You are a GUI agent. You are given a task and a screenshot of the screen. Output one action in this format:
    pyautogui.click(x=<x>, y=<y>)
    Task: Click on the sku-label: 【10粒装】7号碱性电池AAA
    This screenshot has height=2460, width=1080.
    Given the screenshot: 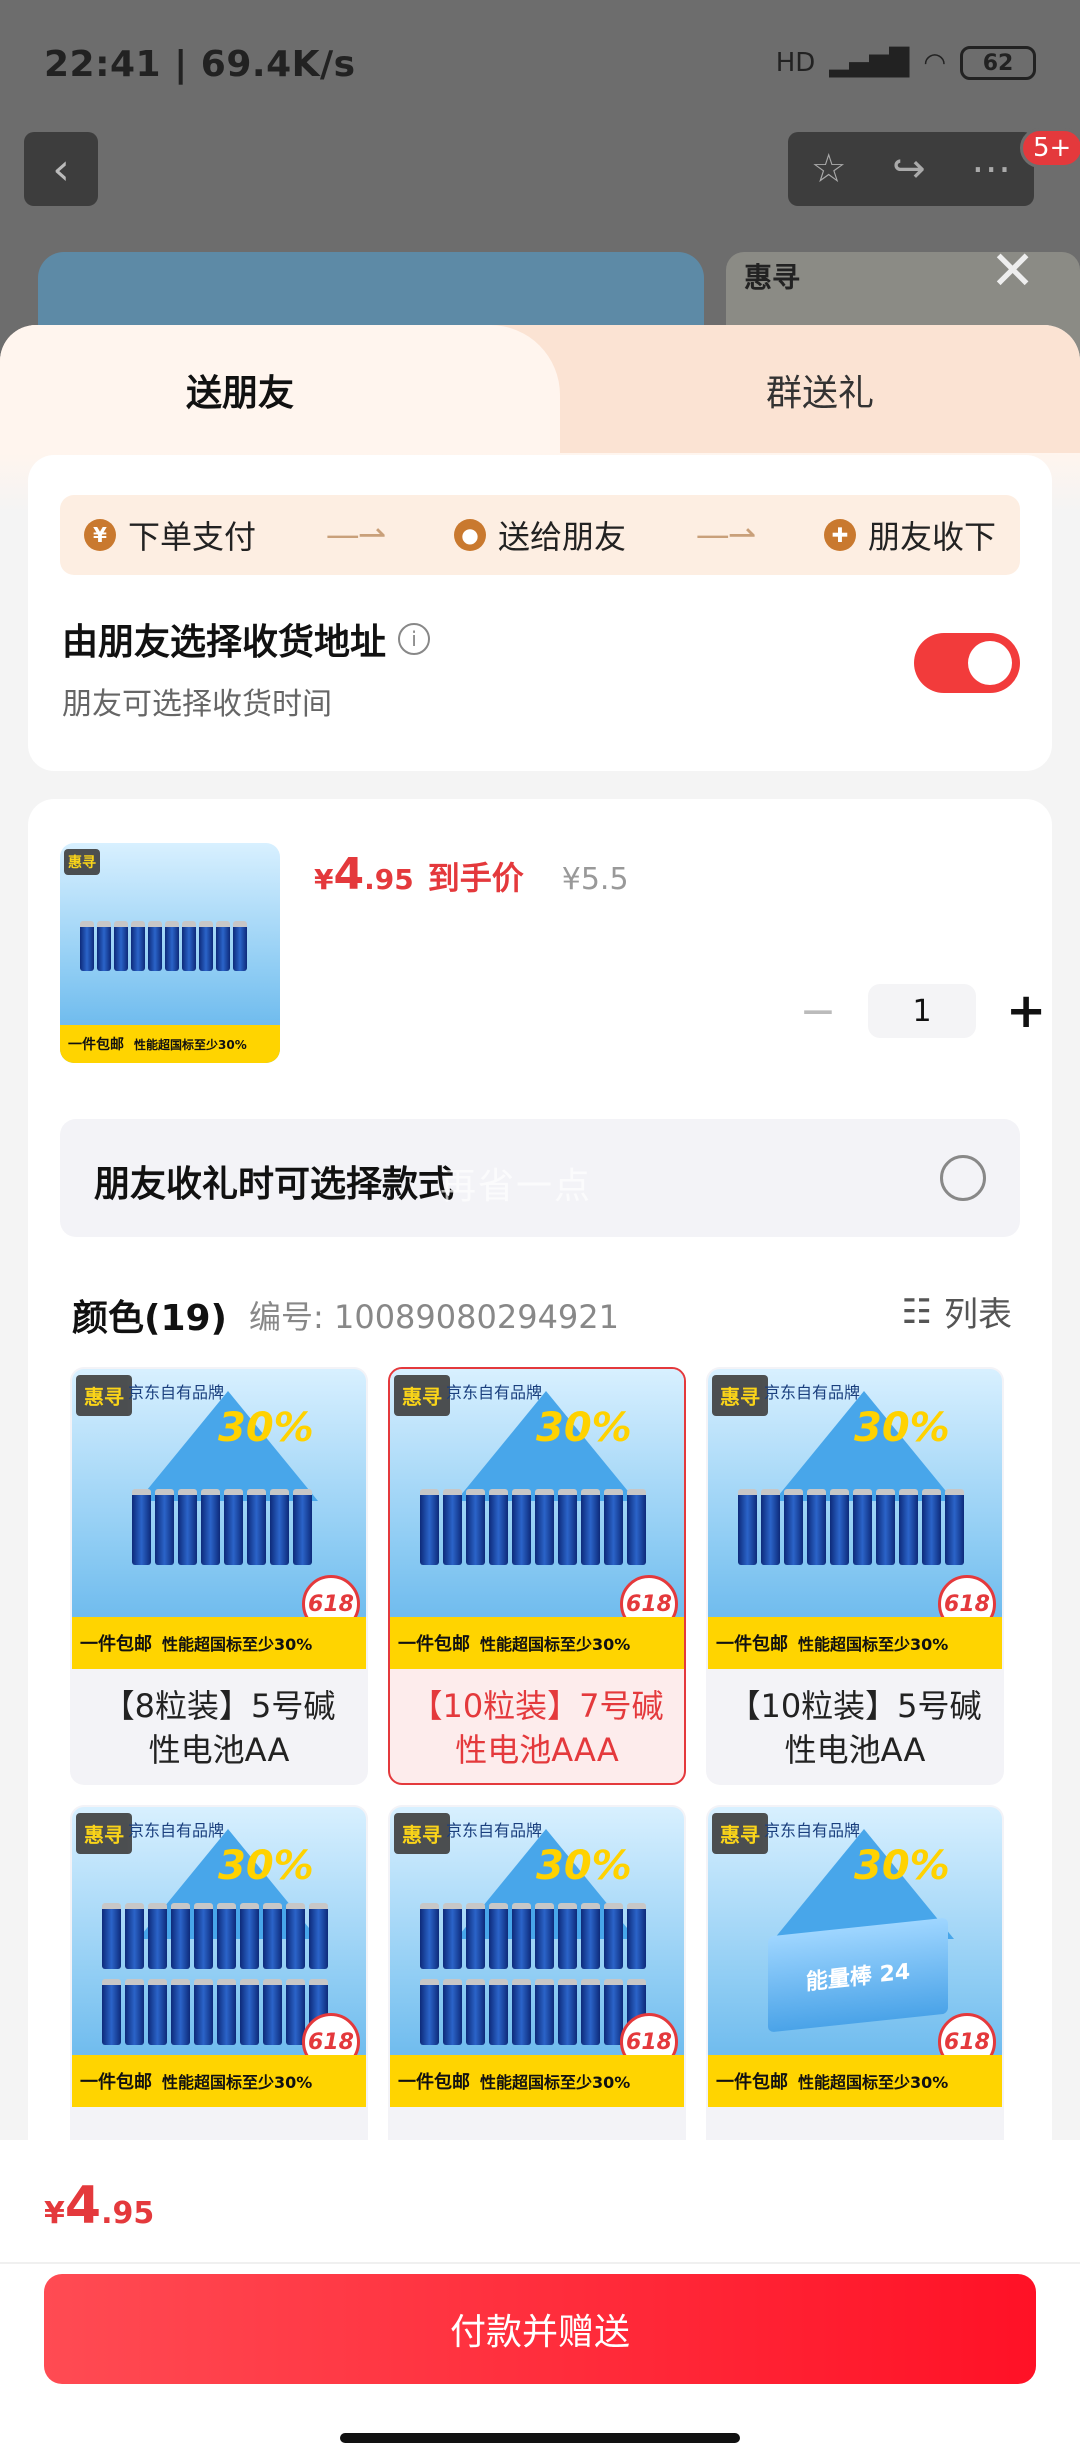 What is the action you would take?
    pyautogui.click(x=537, y=1728)
    